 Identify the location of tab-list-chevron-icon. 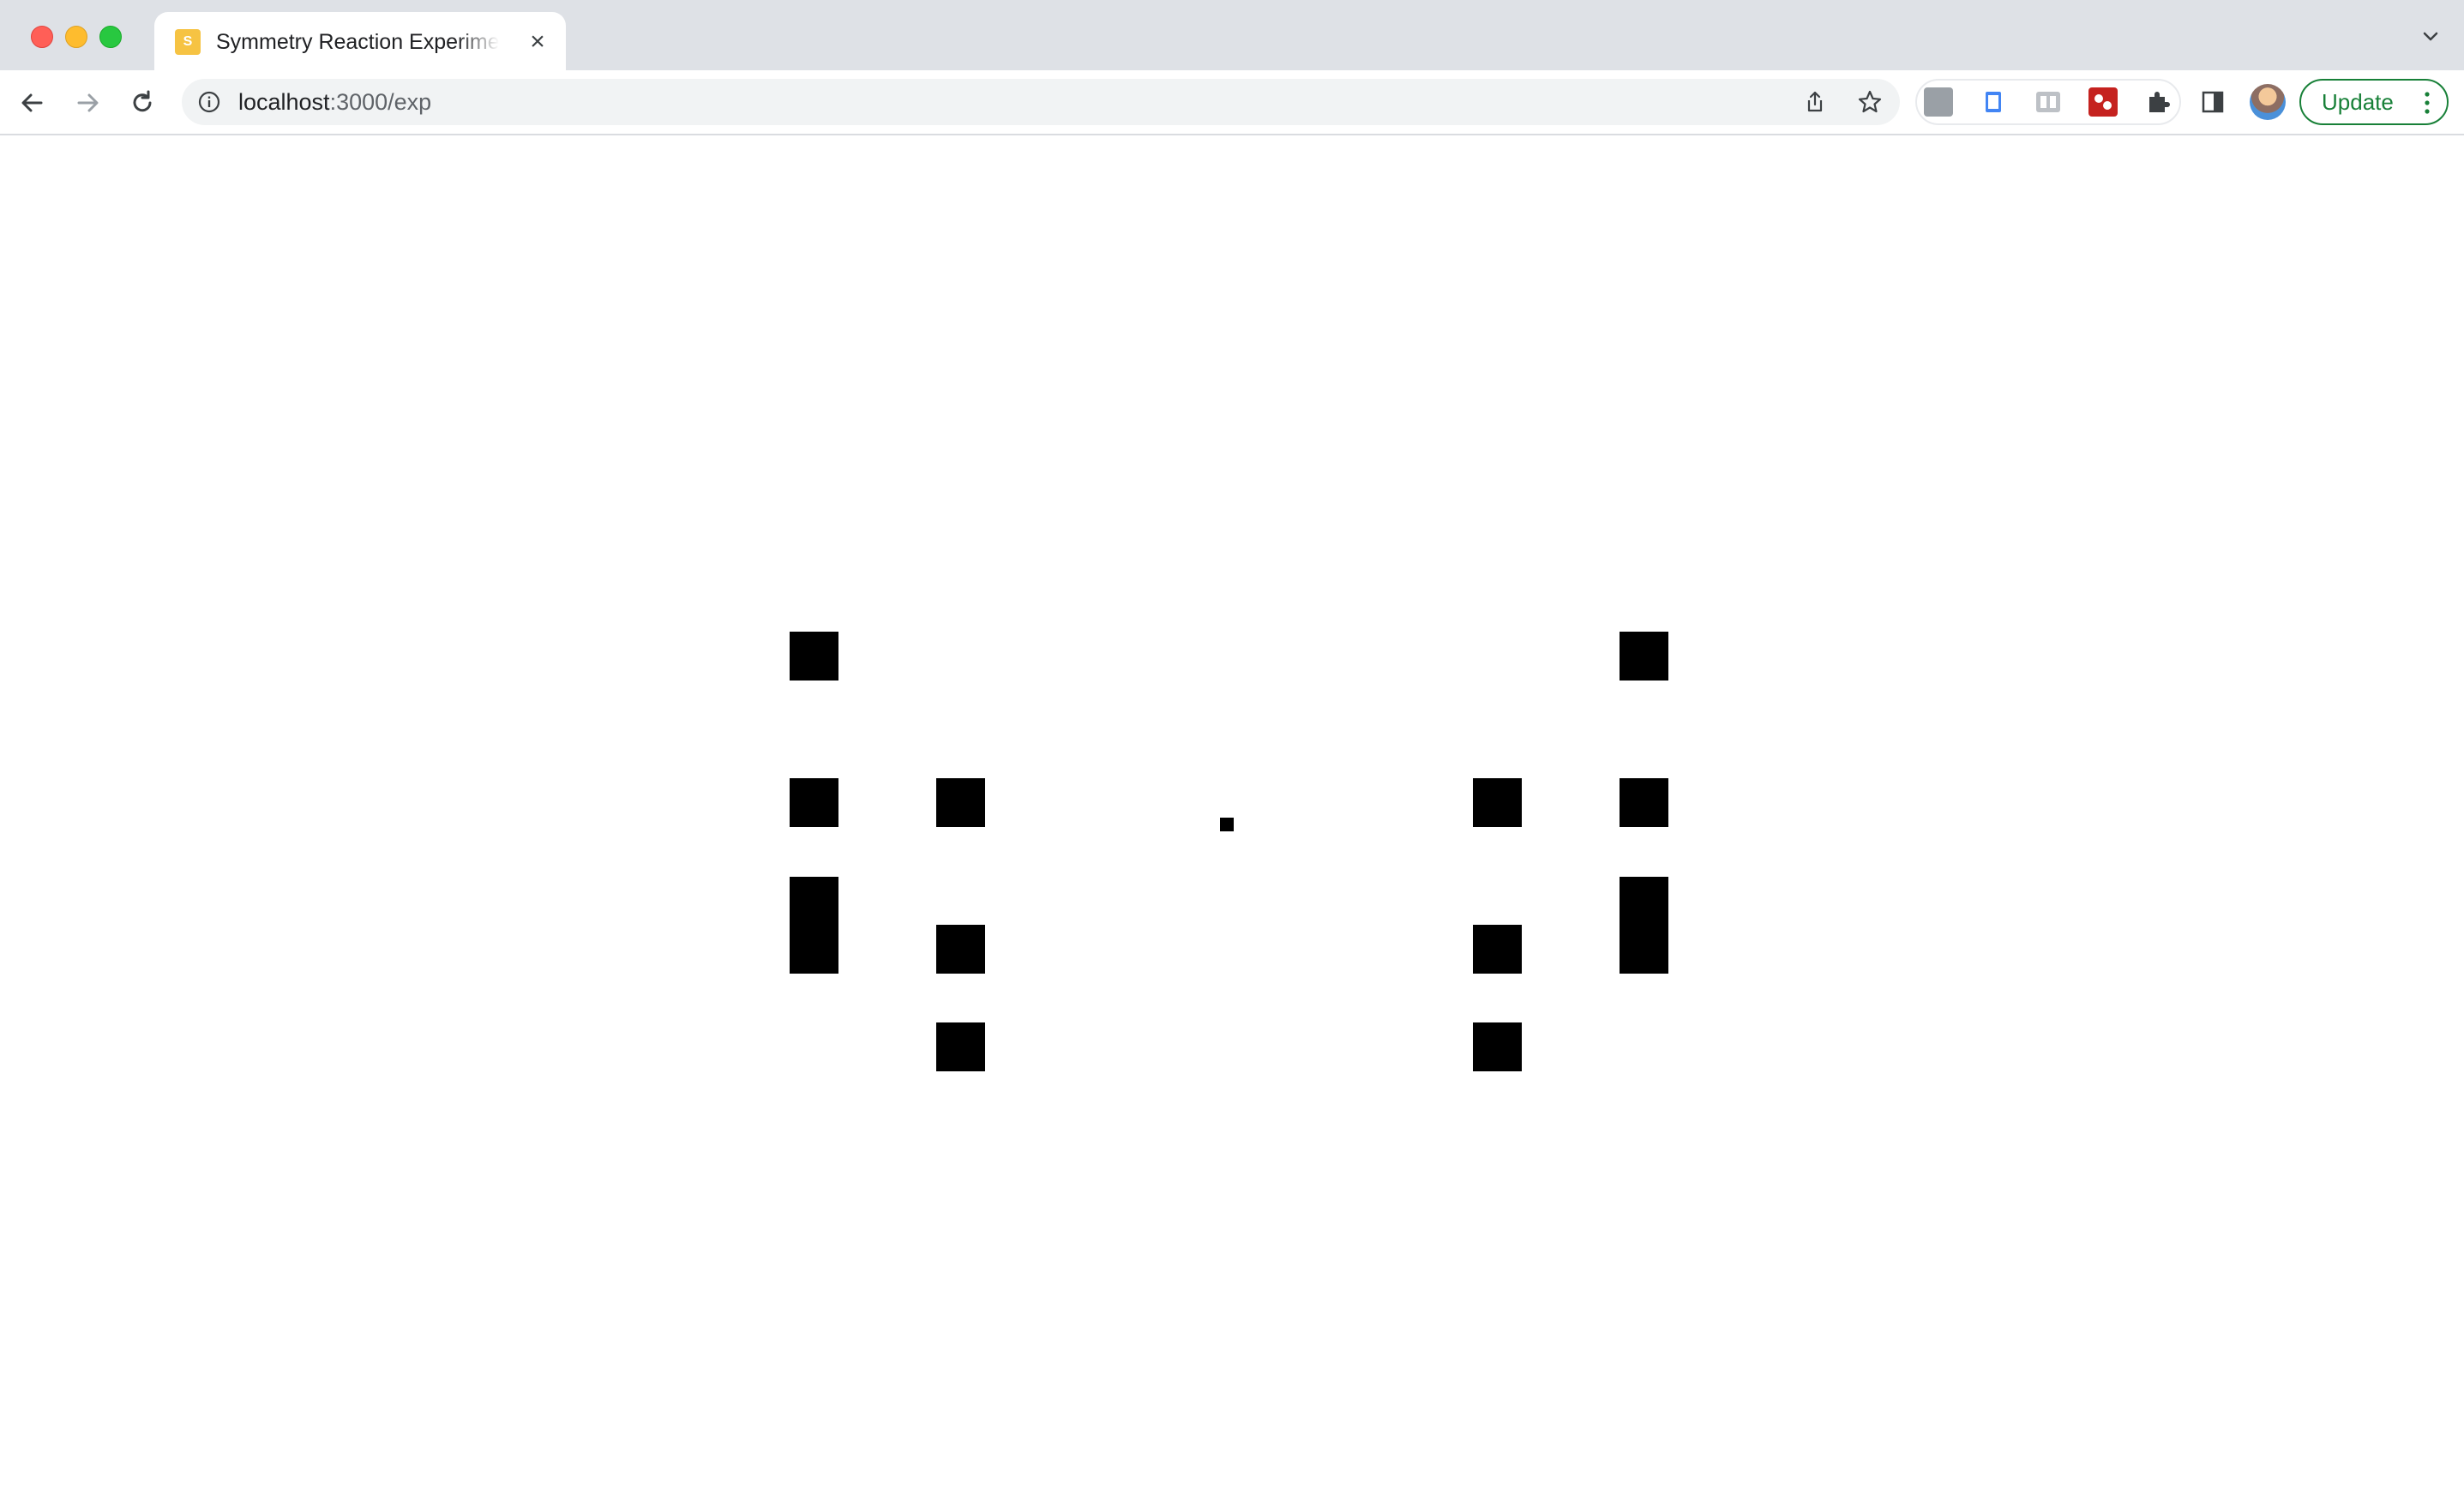
(2430, 37).